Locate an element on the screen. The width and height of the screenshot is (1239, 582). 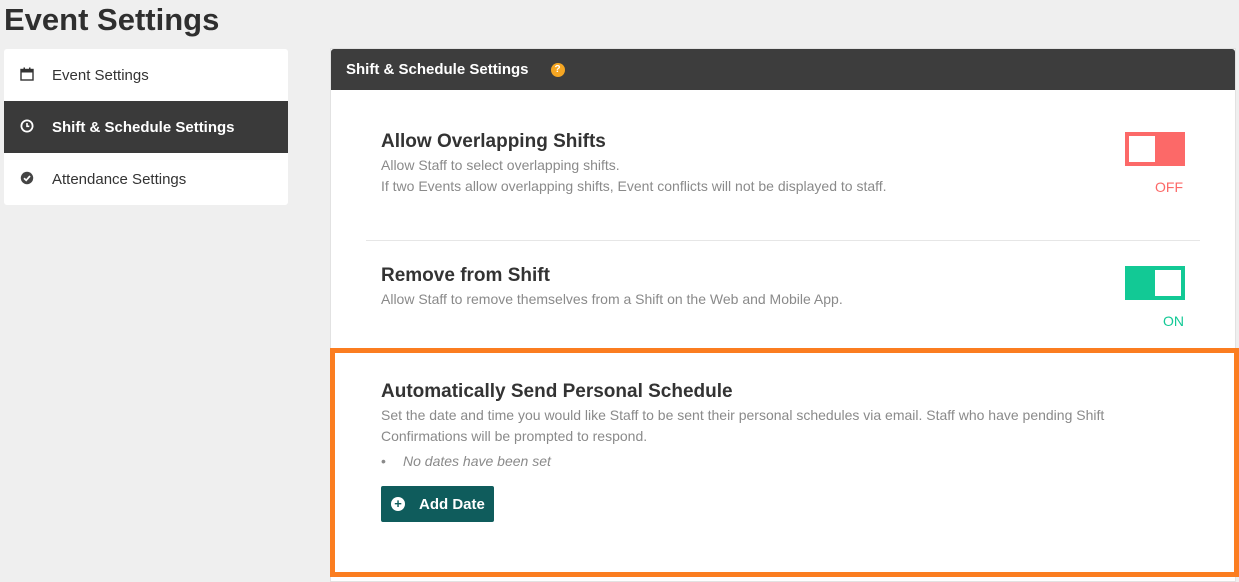
plus-circle-icon: + is located at coordinates (398, 504).